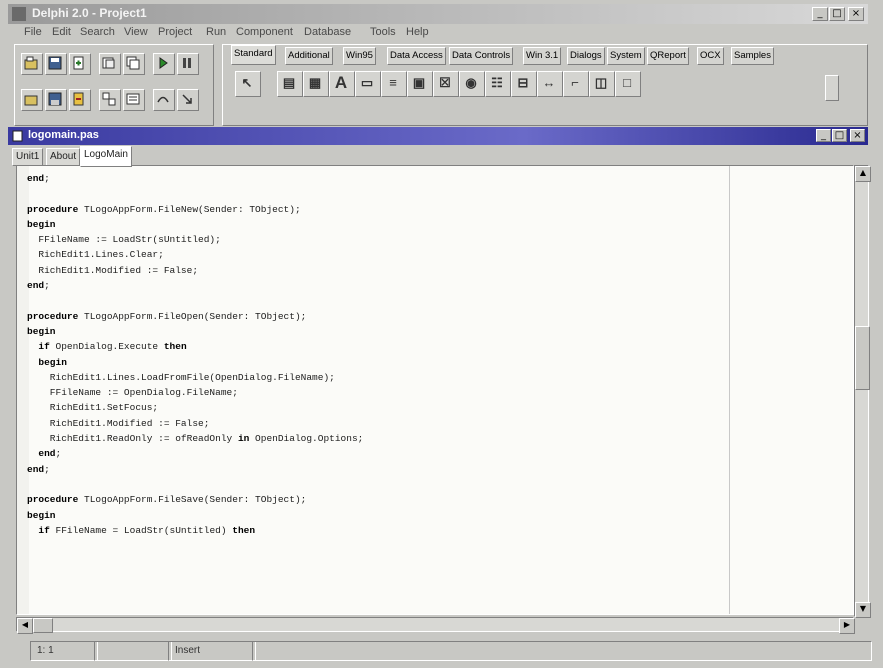  Describe the element at coordinates (710, 56) in the screenshot. I see `palette-tab-ocx: OCX` at that location.